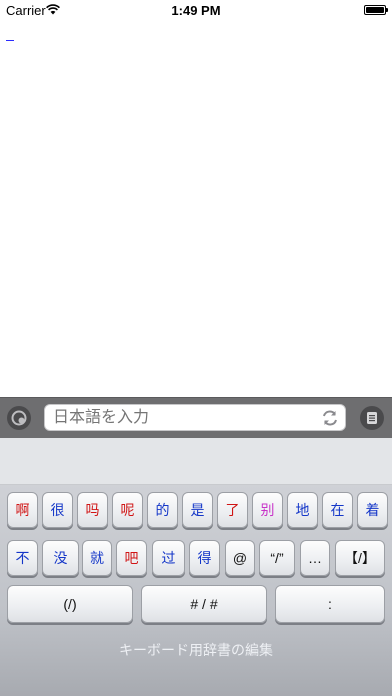 The height and width of the screenshot is (696, 392). Describe the element at coordinates (277, 558) in the screenshot. I see `key-quotes: “/”` at that location.